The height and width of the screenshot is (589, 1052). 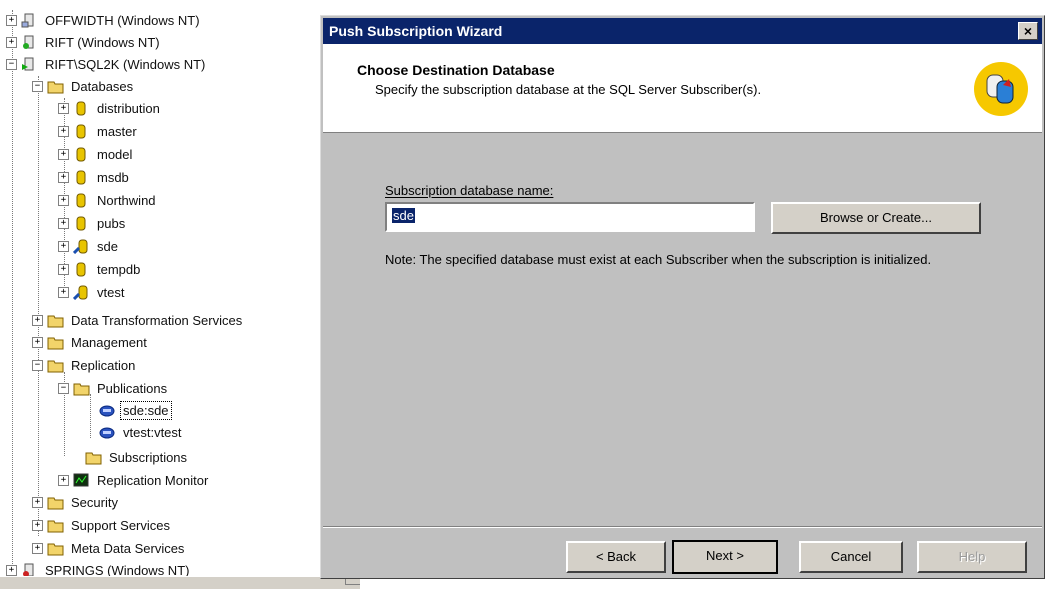 What do you see at coordinates (570, 217) in the screenshot?
I see `subscription-database-input: sde` at bounding box center [570, 217].